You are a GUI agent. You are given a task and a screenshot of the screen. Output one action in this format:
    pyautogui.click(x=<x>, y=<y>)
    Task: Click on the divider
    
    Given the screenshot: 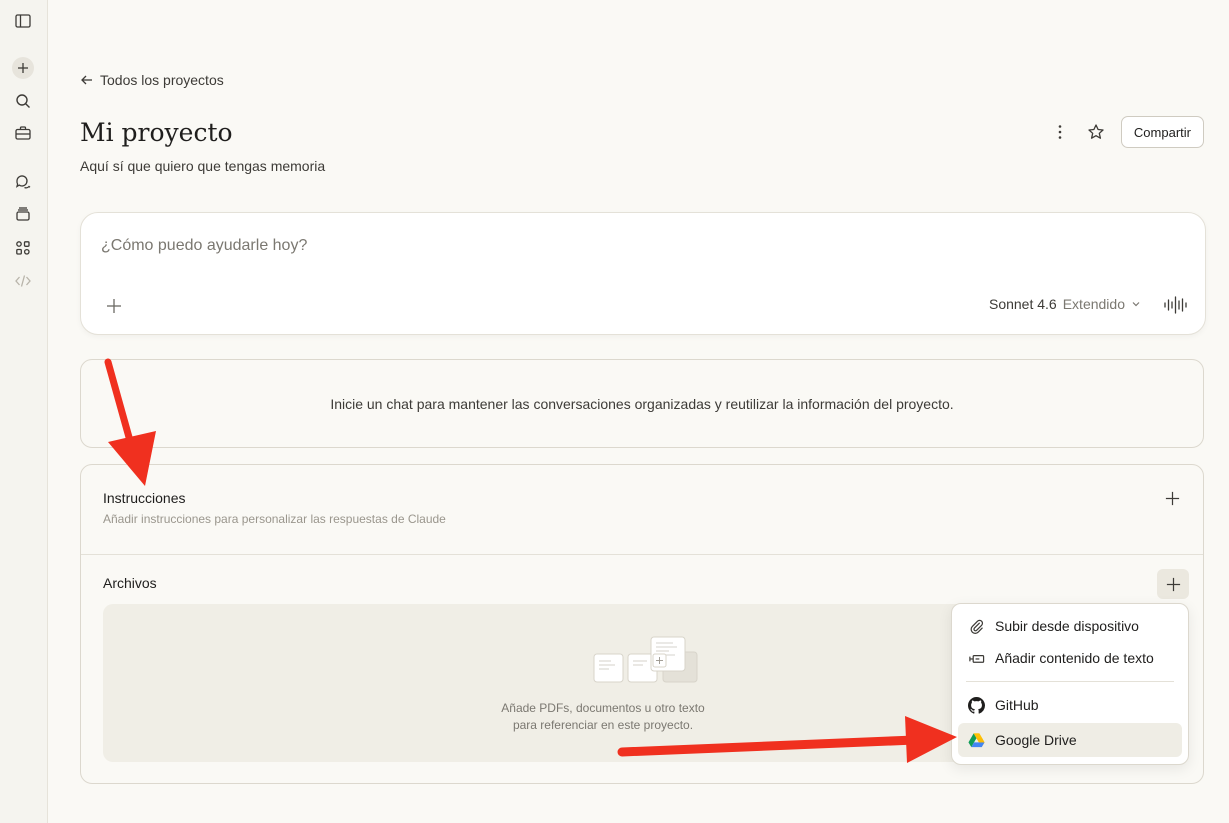 What is the action you would take?
    pyautogui.click(x=642, y=554)
    